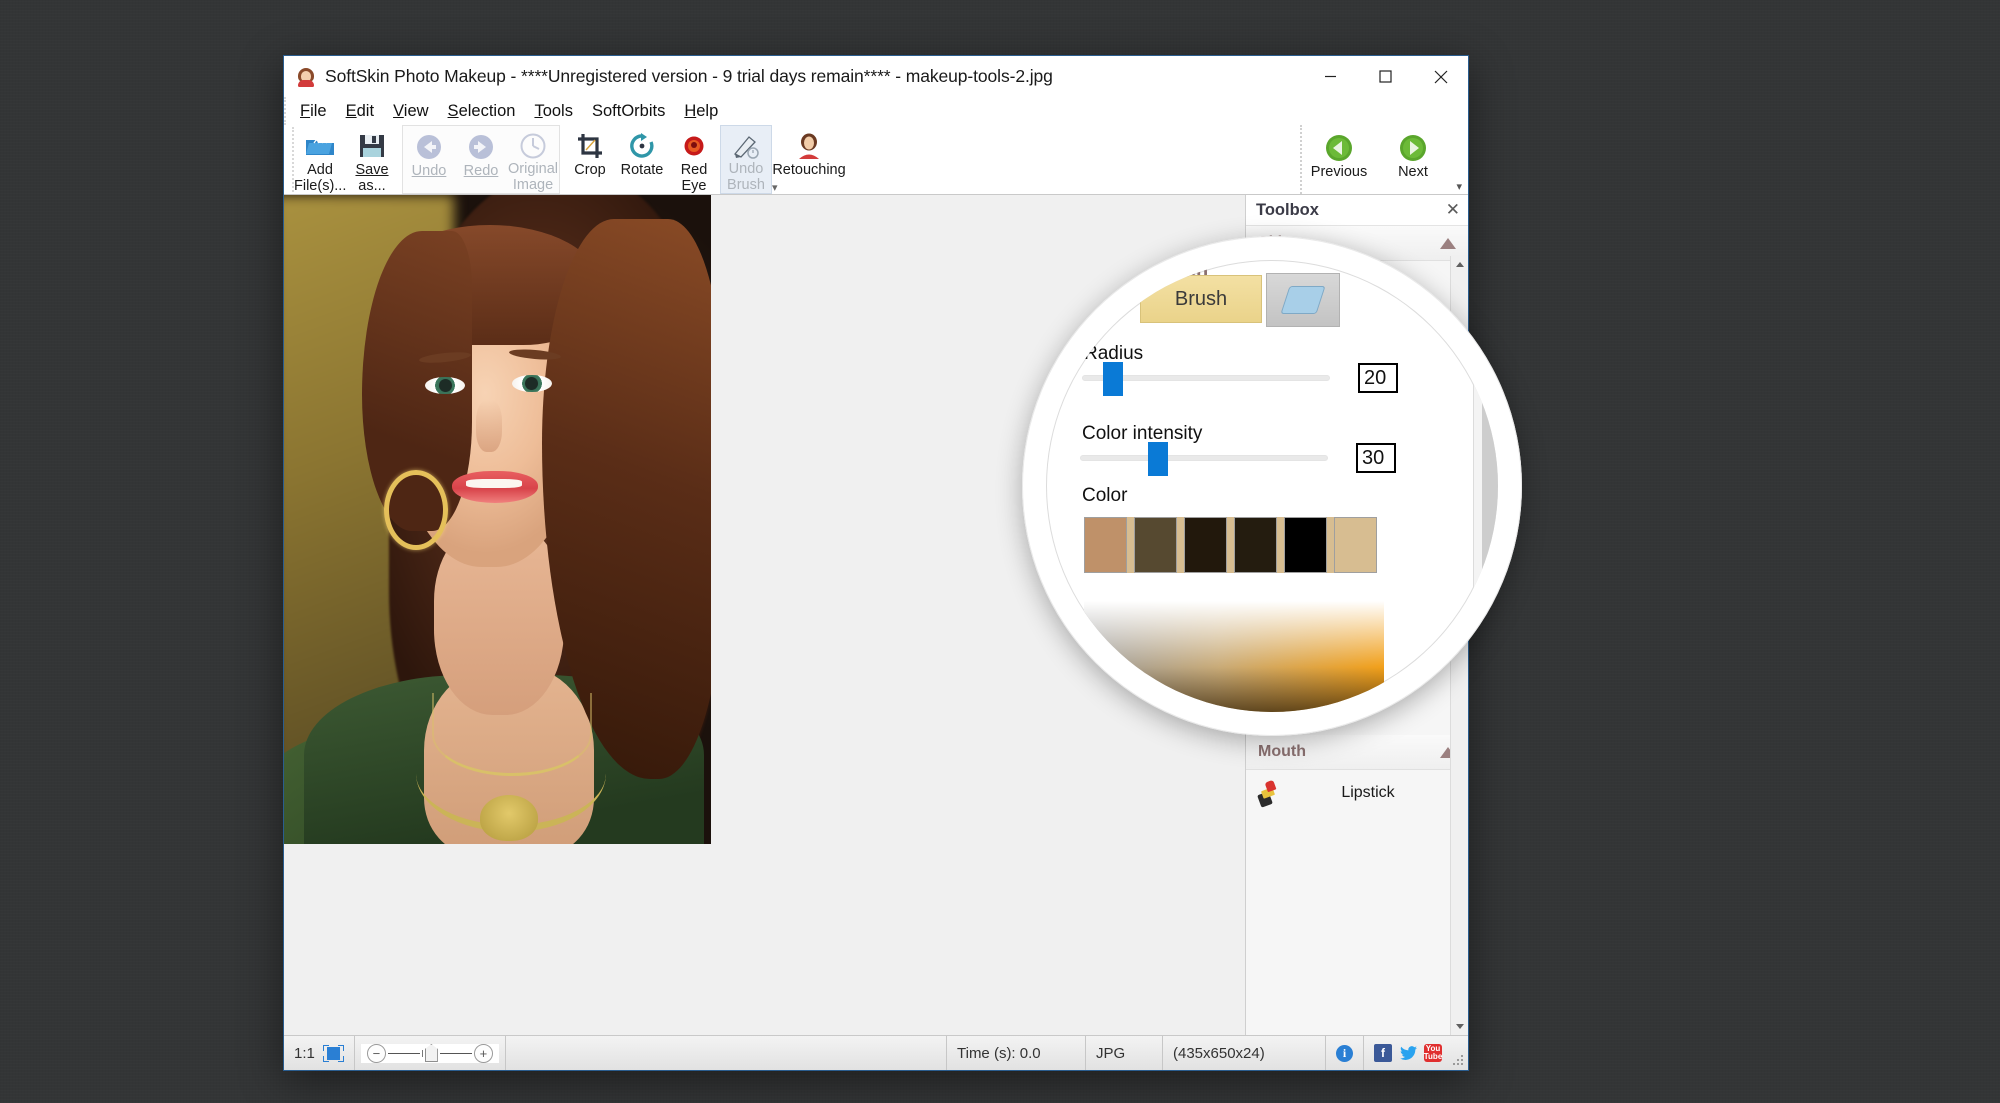 The image size is (2000, 1103). Describe the element at coordinates (1490, 516) in the screenshot. I see `magnified-scrollbar-thumb` at that location.